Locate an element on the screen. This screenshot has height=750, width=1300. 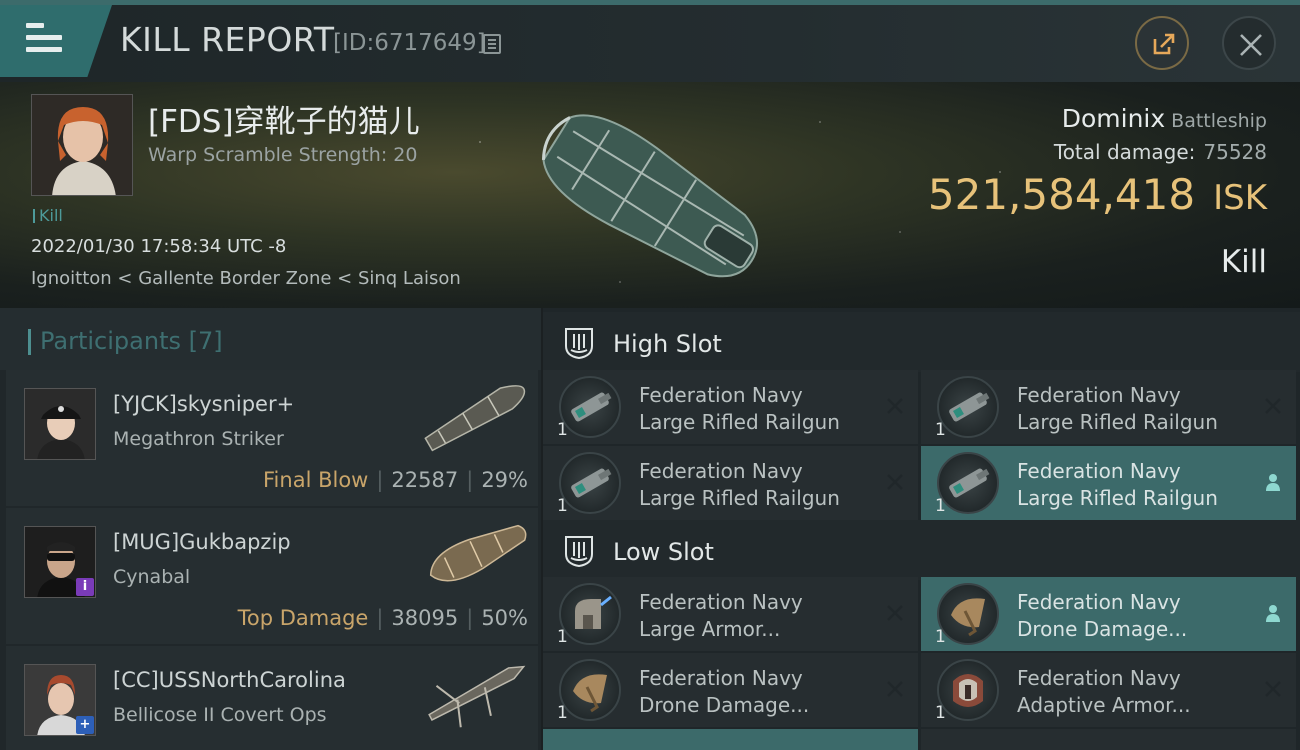
adaptive-armor-icon is located at coordinates (968, 690).